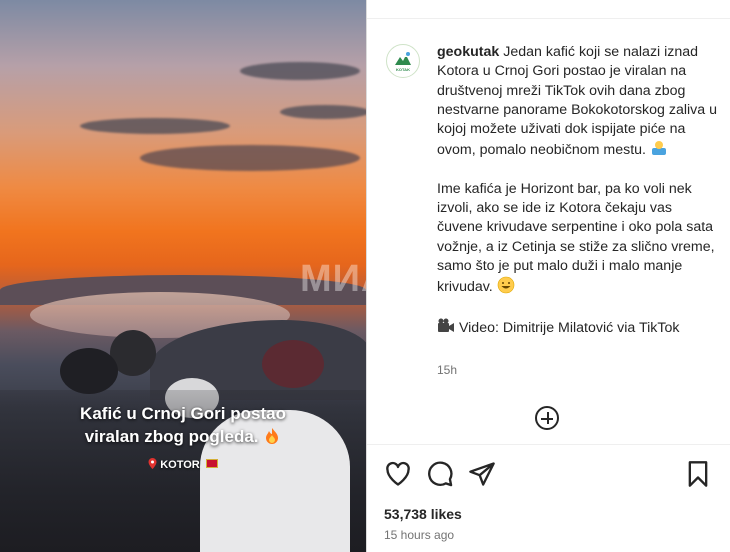  I want to click on avatar: KOTAK, so click(403, 61).